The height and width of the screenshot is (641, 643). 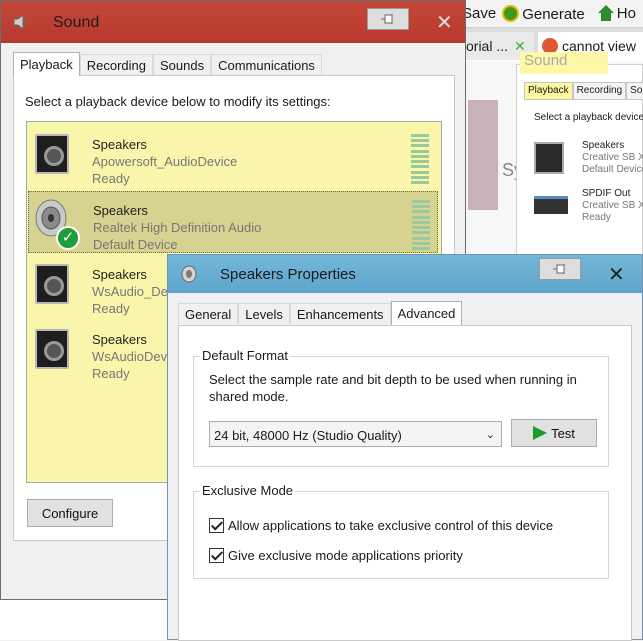 I want to click on mini-tab-sounds: Soun, so click(x=634, y=91).